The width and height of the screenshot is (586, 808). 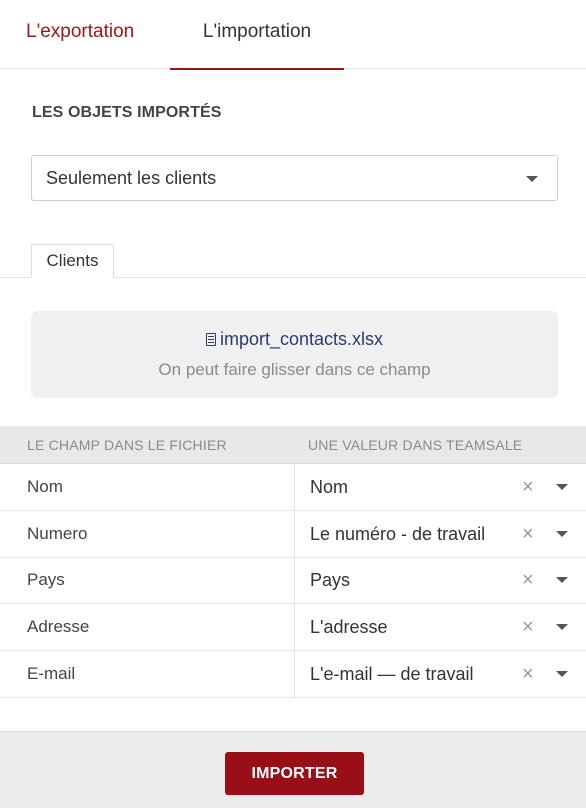 I want to click on mapping-value-select: L'adresse, so click(x=348, y=627).